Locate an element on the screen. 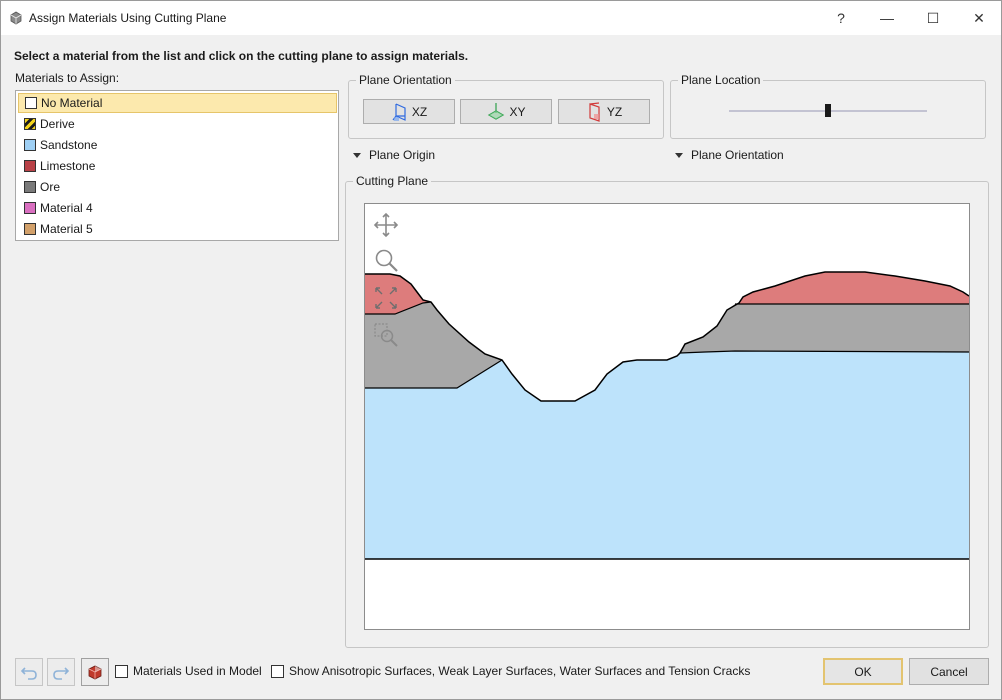 This screenshot has width=1002, height=700. plane-origin-expander: Plane Origin is located at coordinates (394, 155).